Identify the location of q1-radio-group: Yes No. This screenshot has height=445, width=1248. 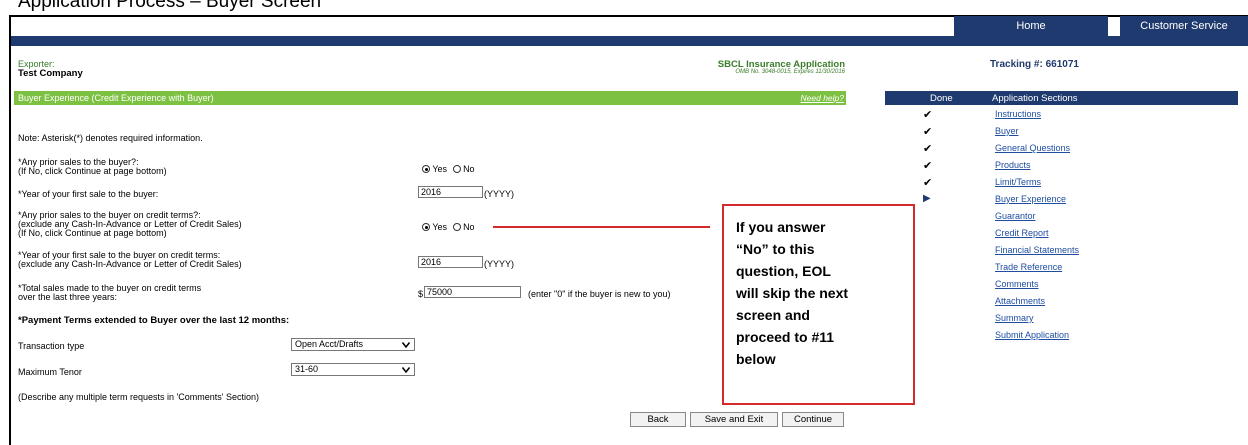
(448, 169).